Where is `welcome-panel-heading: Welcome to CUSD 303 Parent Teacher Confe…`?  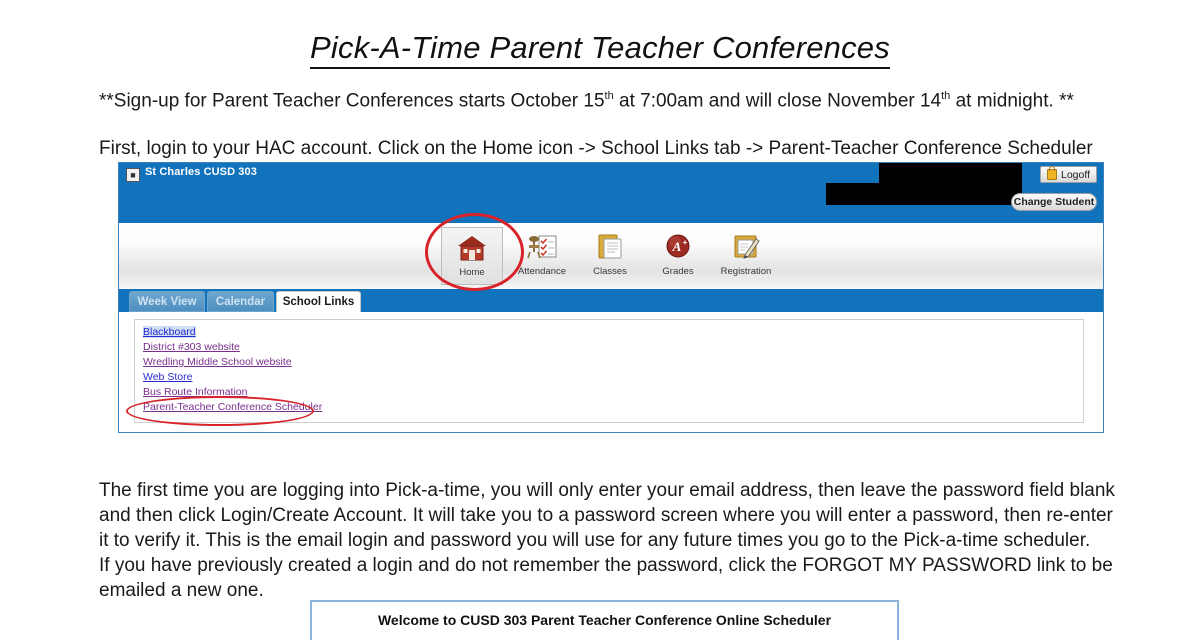
welcome-panel-heading: Welcome to CUSD 303 Parent Teacher Confe… is located at coordinates (604, 620).